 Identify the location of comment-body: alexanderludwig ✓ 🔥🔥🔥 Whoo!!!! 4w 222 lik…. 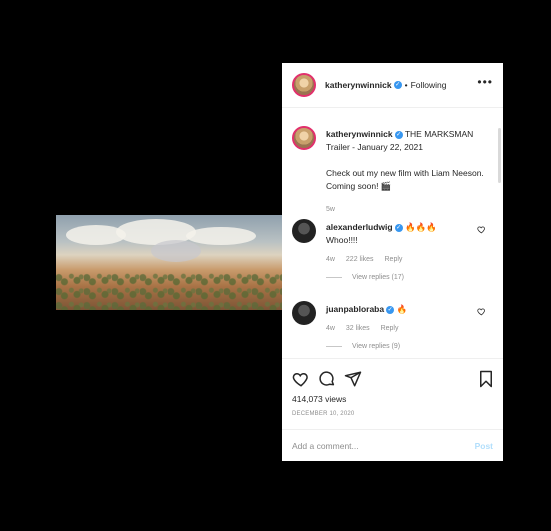
(406, 243).